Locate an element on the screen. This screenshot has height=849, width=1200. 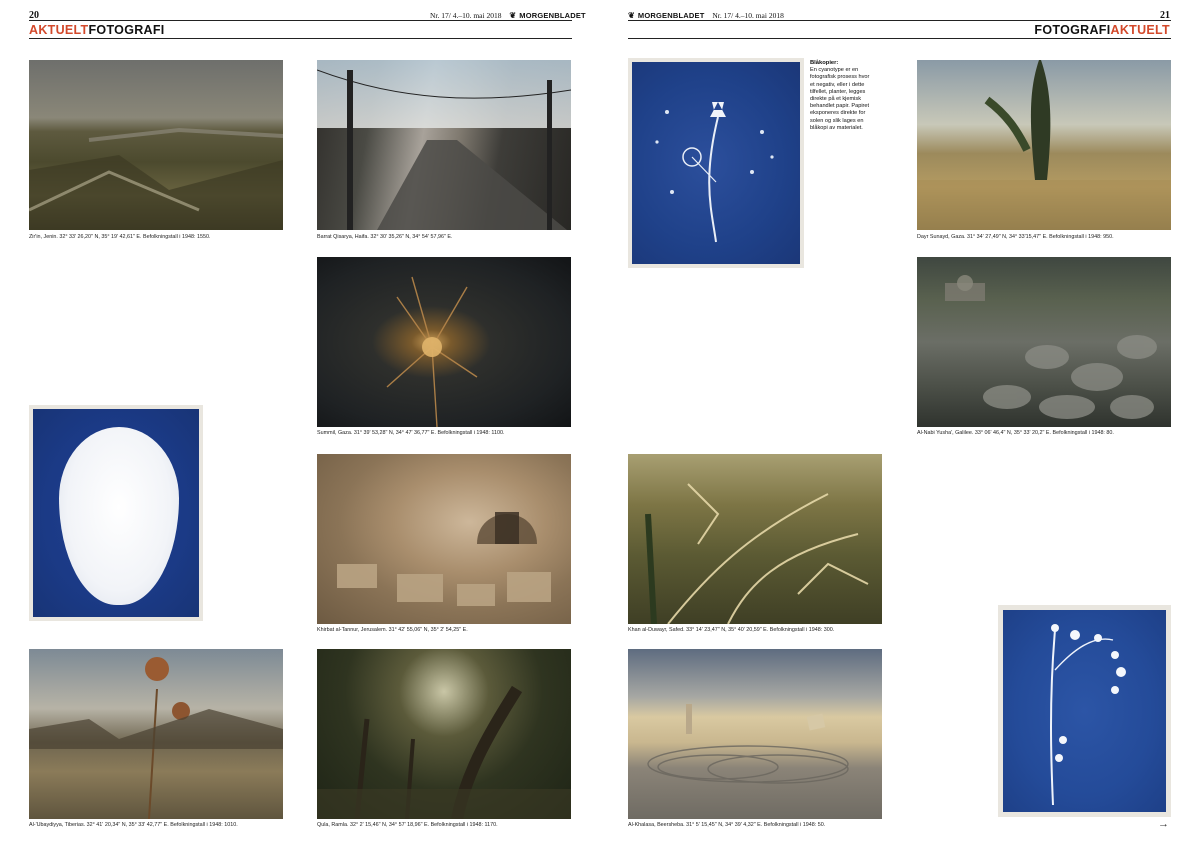
photo-summil is located at coordinates (444, 342).